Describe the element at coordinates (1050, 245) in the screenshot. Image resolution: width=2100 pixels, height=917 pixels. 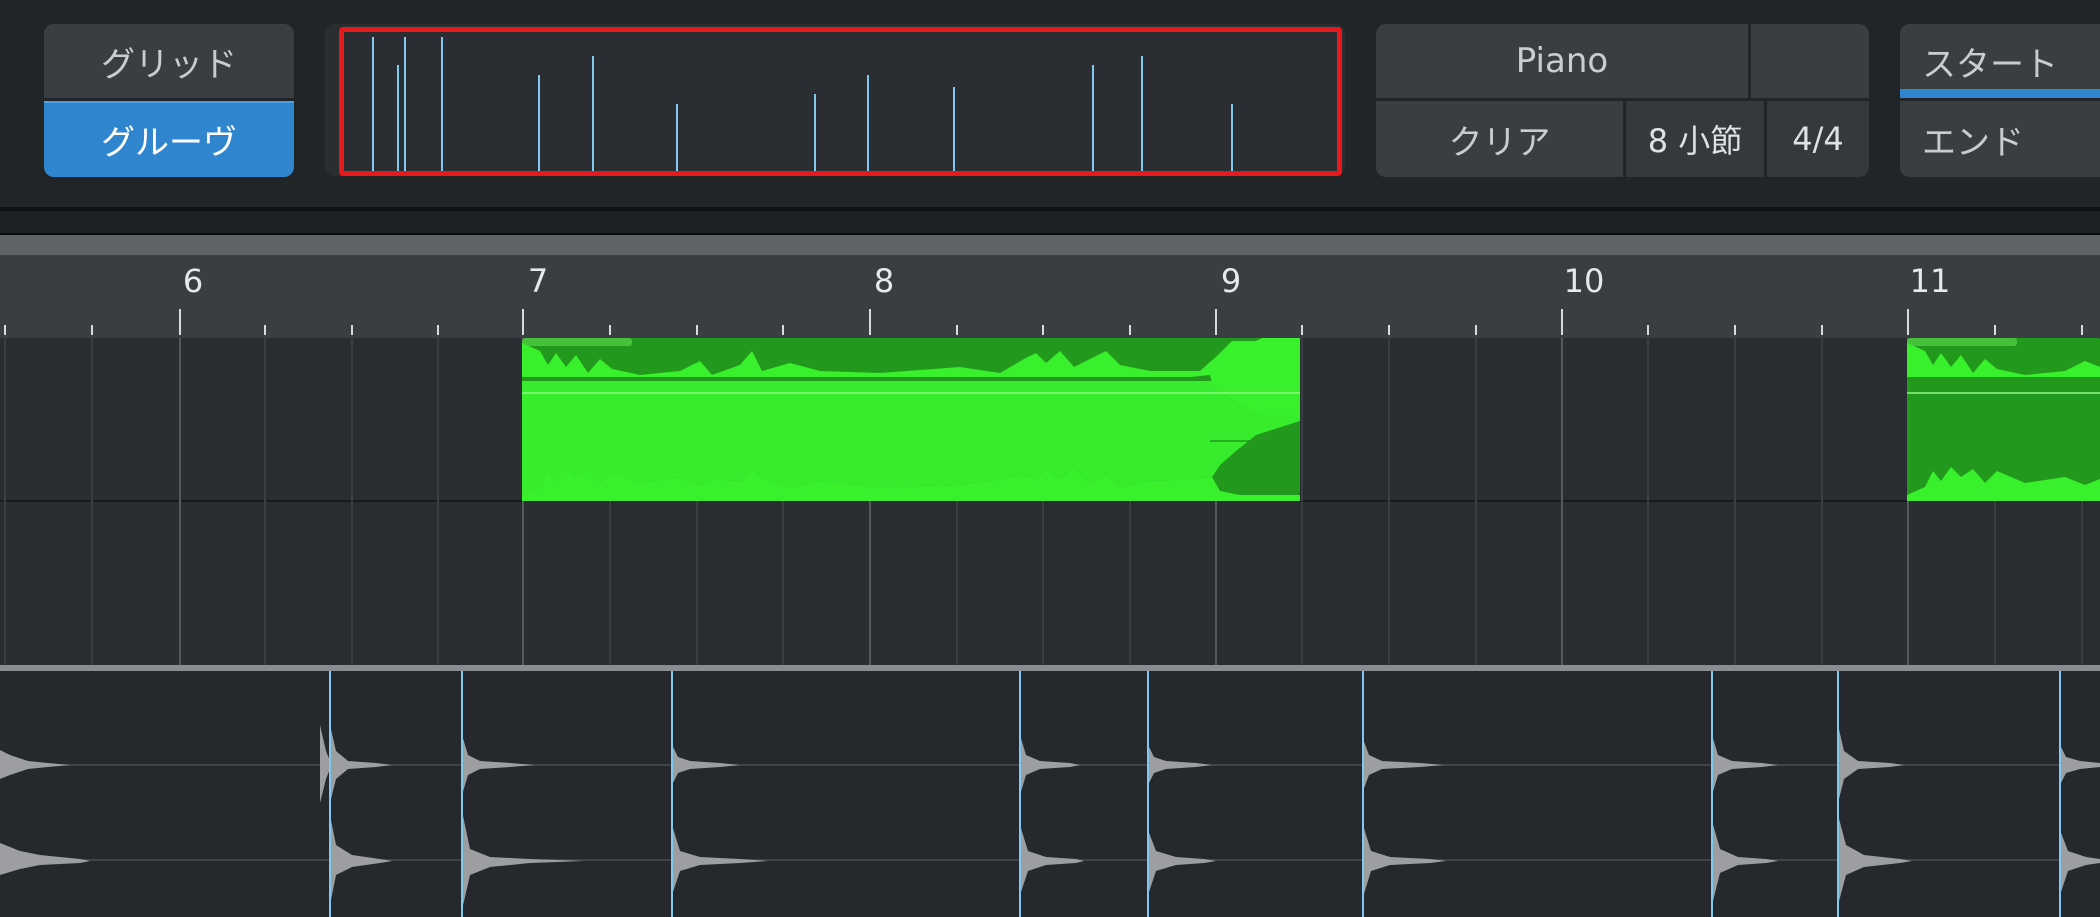
I see `timeline-scroll-strip` at that location.